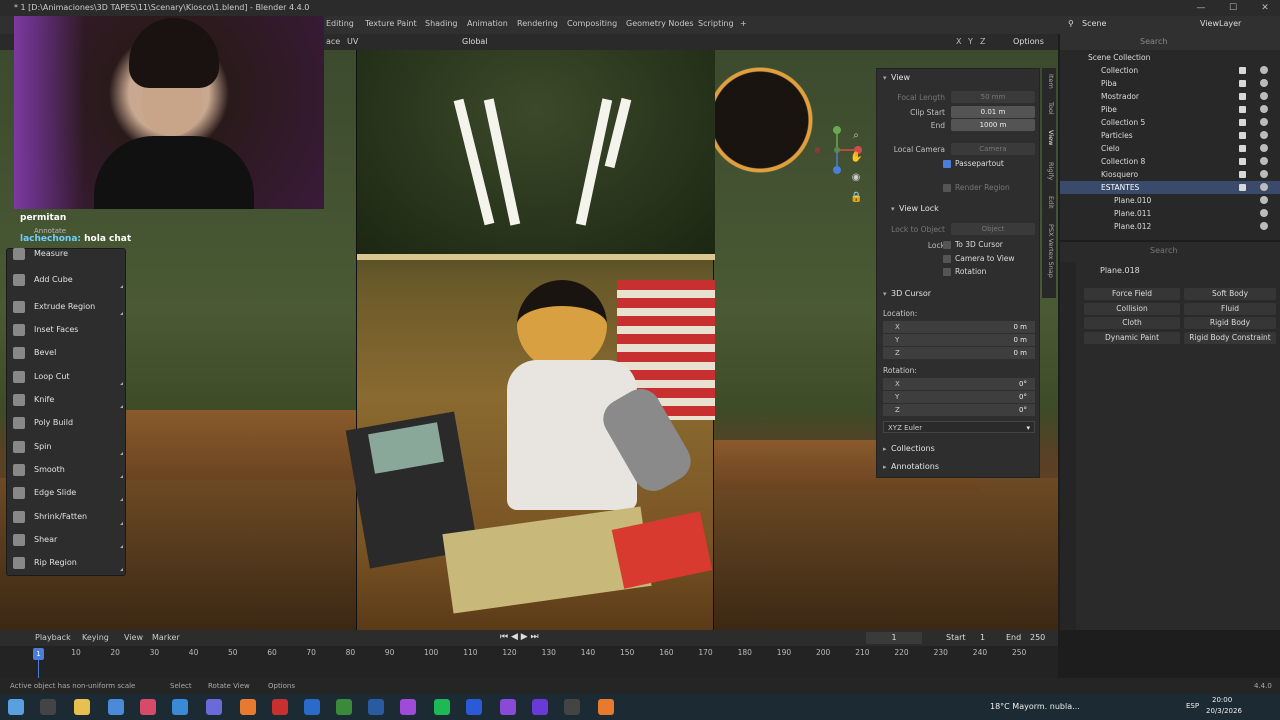 The height and width of the screenshot is (720, 1280). What do you see at coordinates (894, 638) in the screenshot?
I see `current-frame-field: 1` at bounding box center [894, 638].